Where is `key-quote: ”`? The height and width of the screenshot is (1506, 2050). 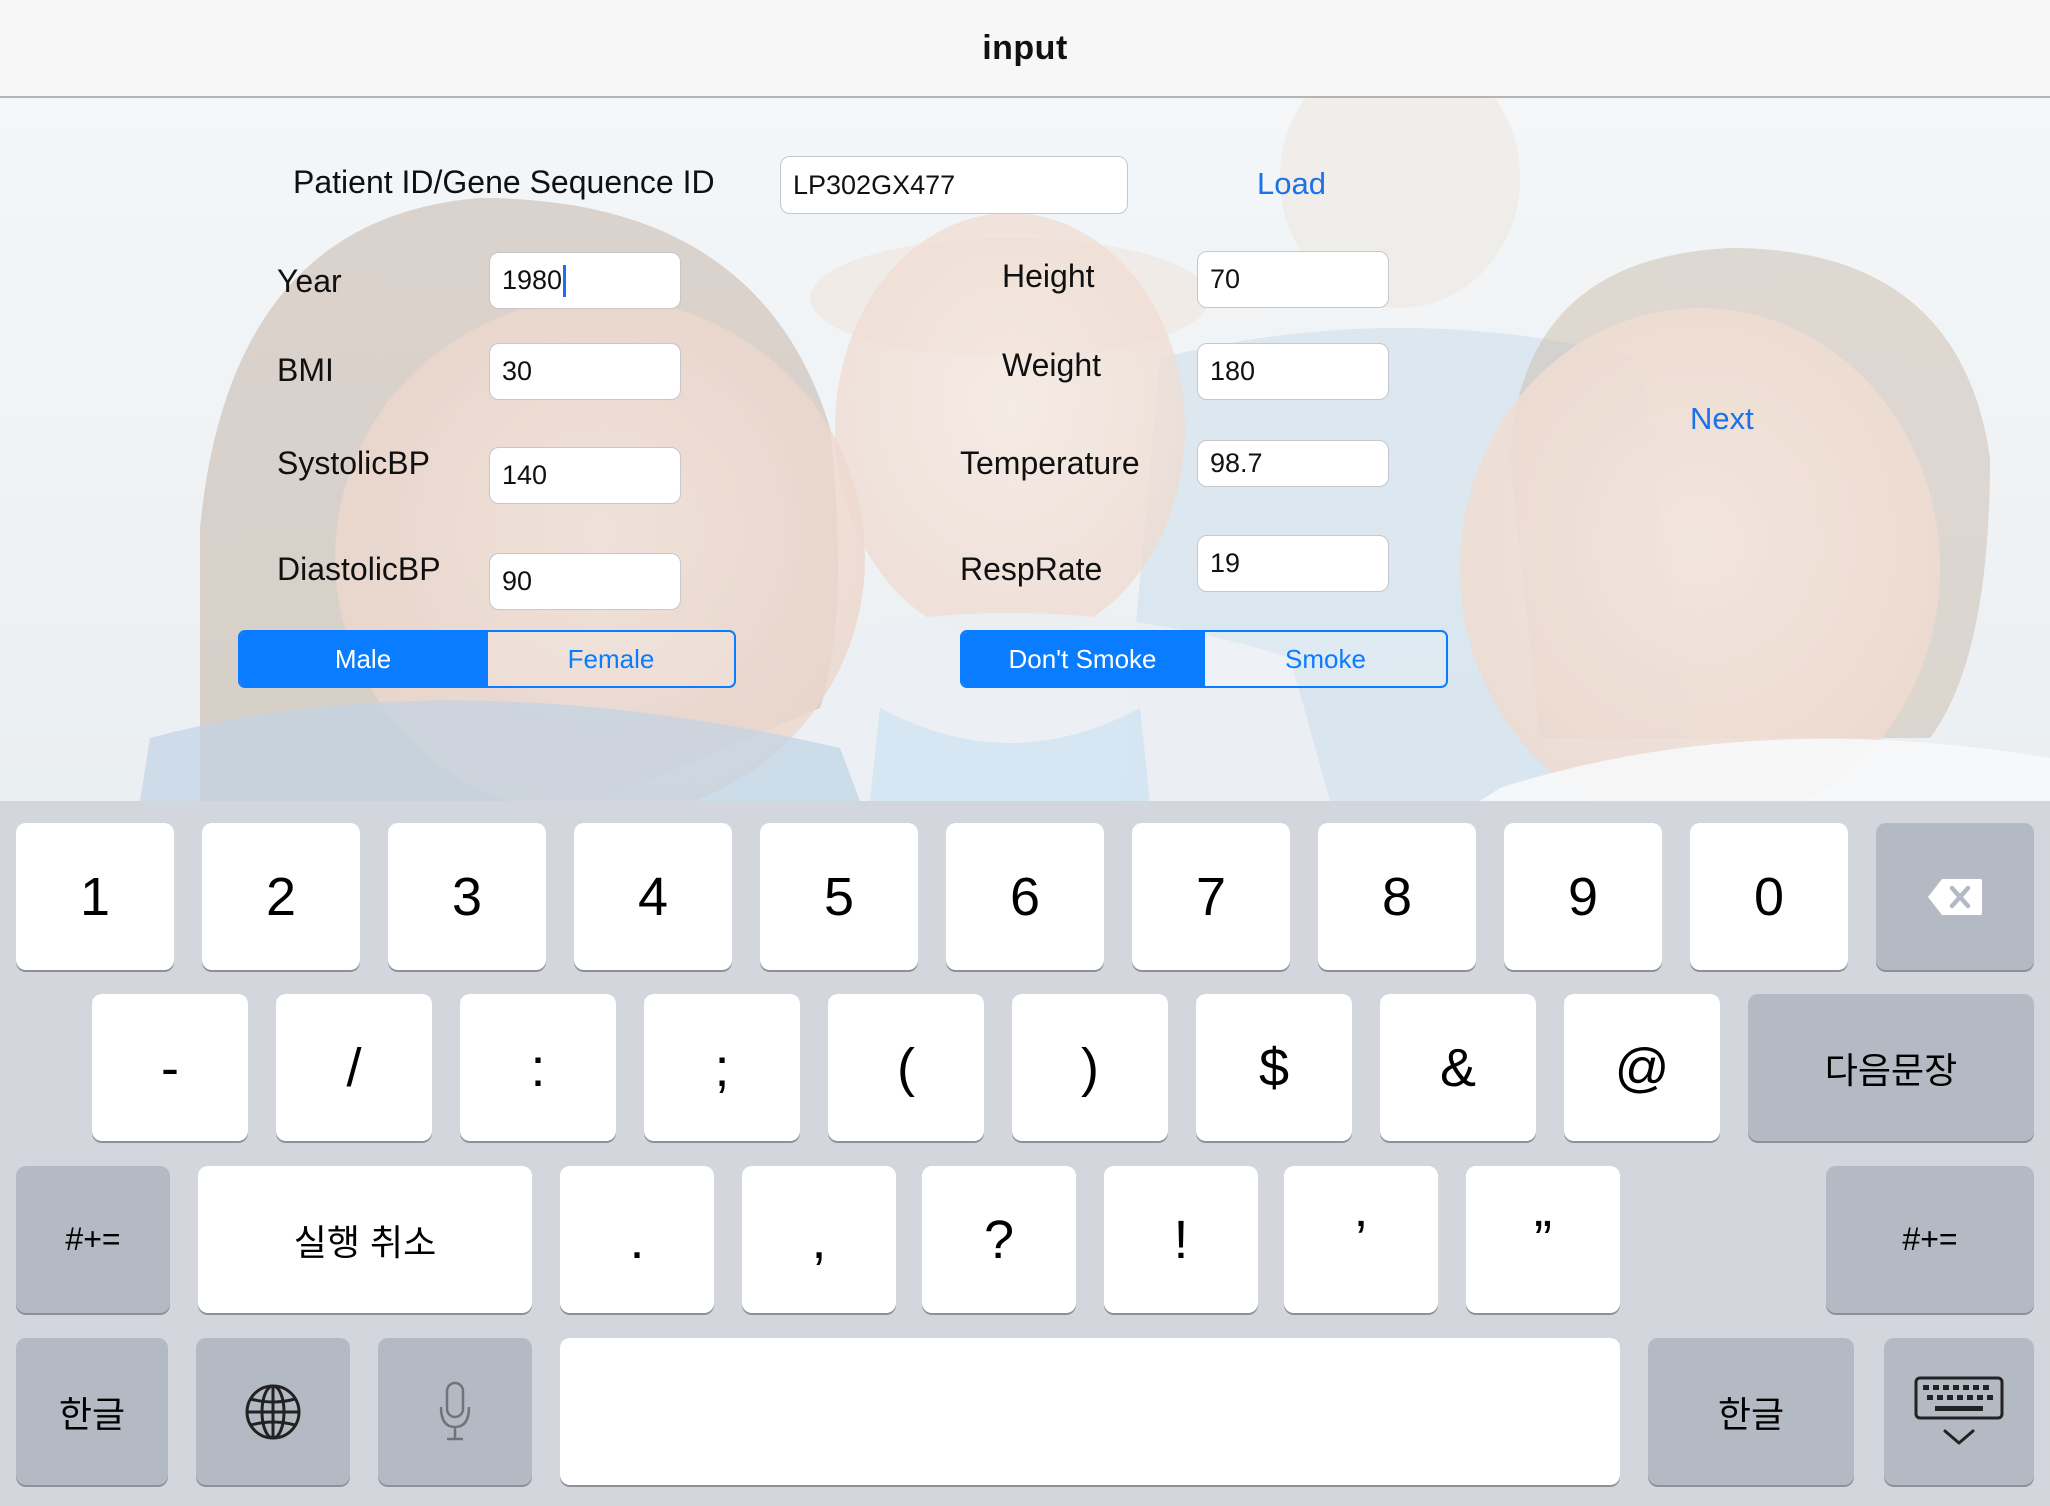
key-quote: ” is located at coordinates (1543, 1239).